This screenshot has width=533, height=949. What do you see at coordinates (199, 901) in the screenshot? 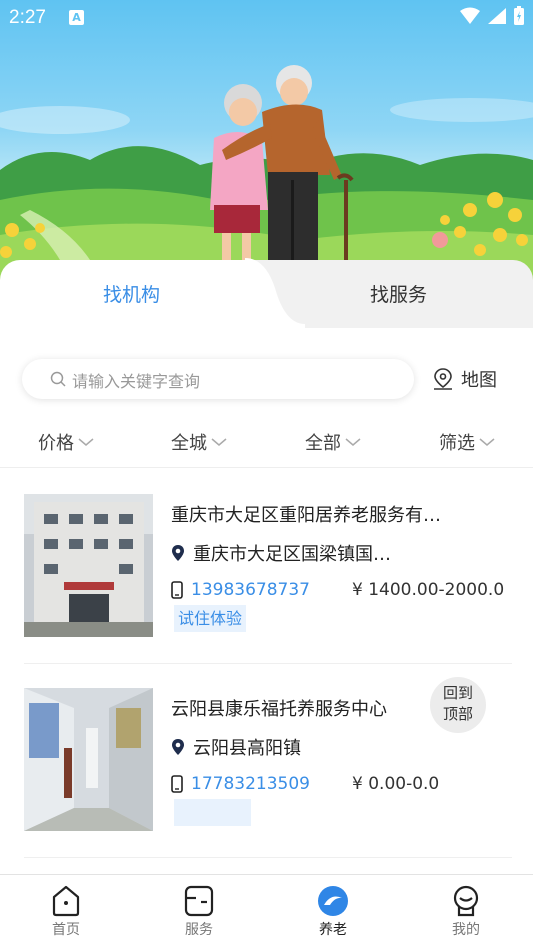
I see `service-icon` at bounding box center [199, 901].